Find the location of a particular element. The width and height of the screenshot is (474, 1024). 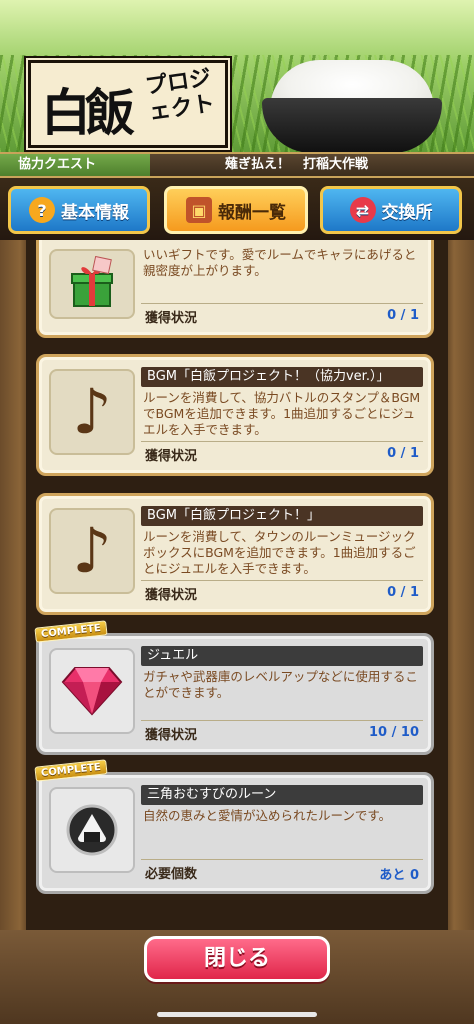

reward-description: 自然の恵みと愛情が込められたルーンです。 is located at coordinates (267, 815).